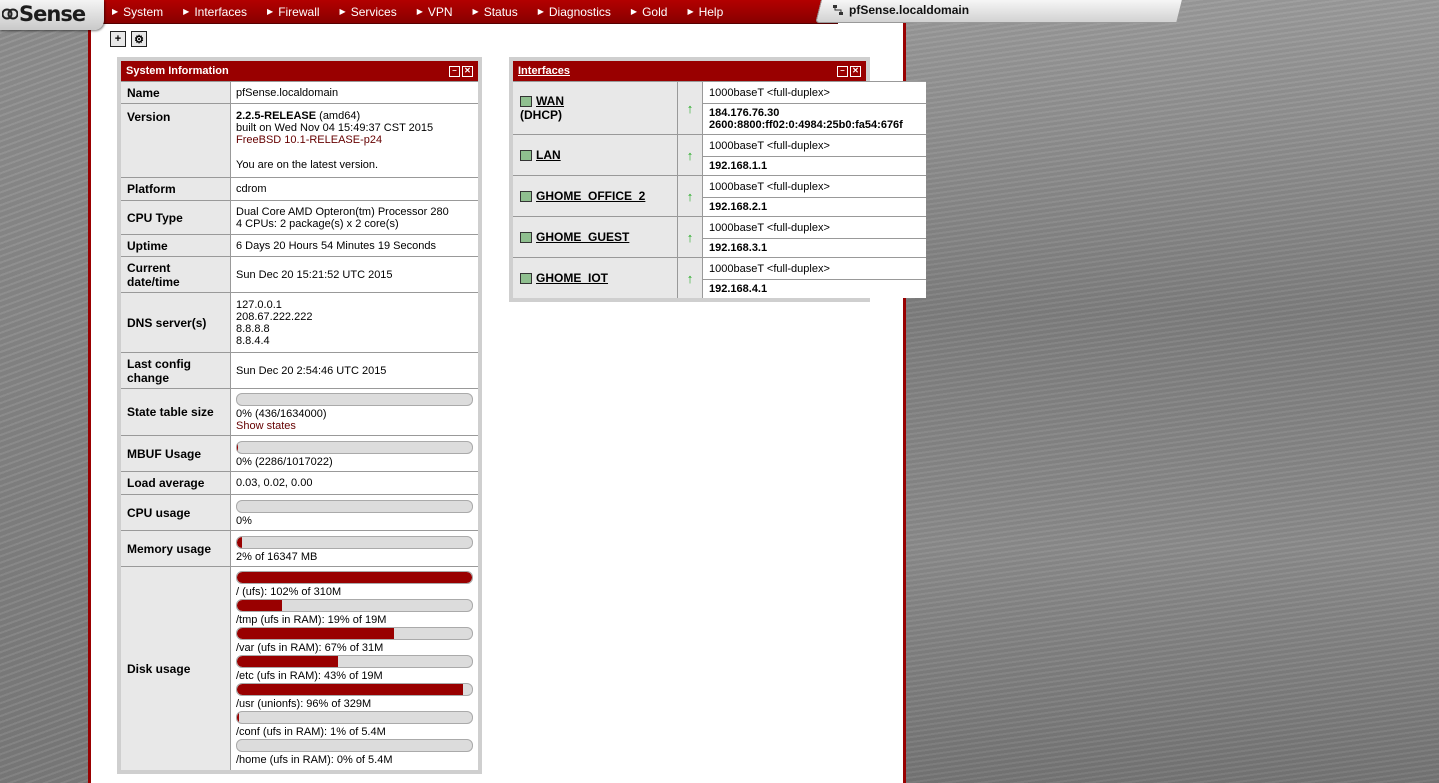 Image resolution: width=1439 pixels, height=783 pixels. I want to click on interface-name-cell: WAN (DHCP), so click(595, 108).